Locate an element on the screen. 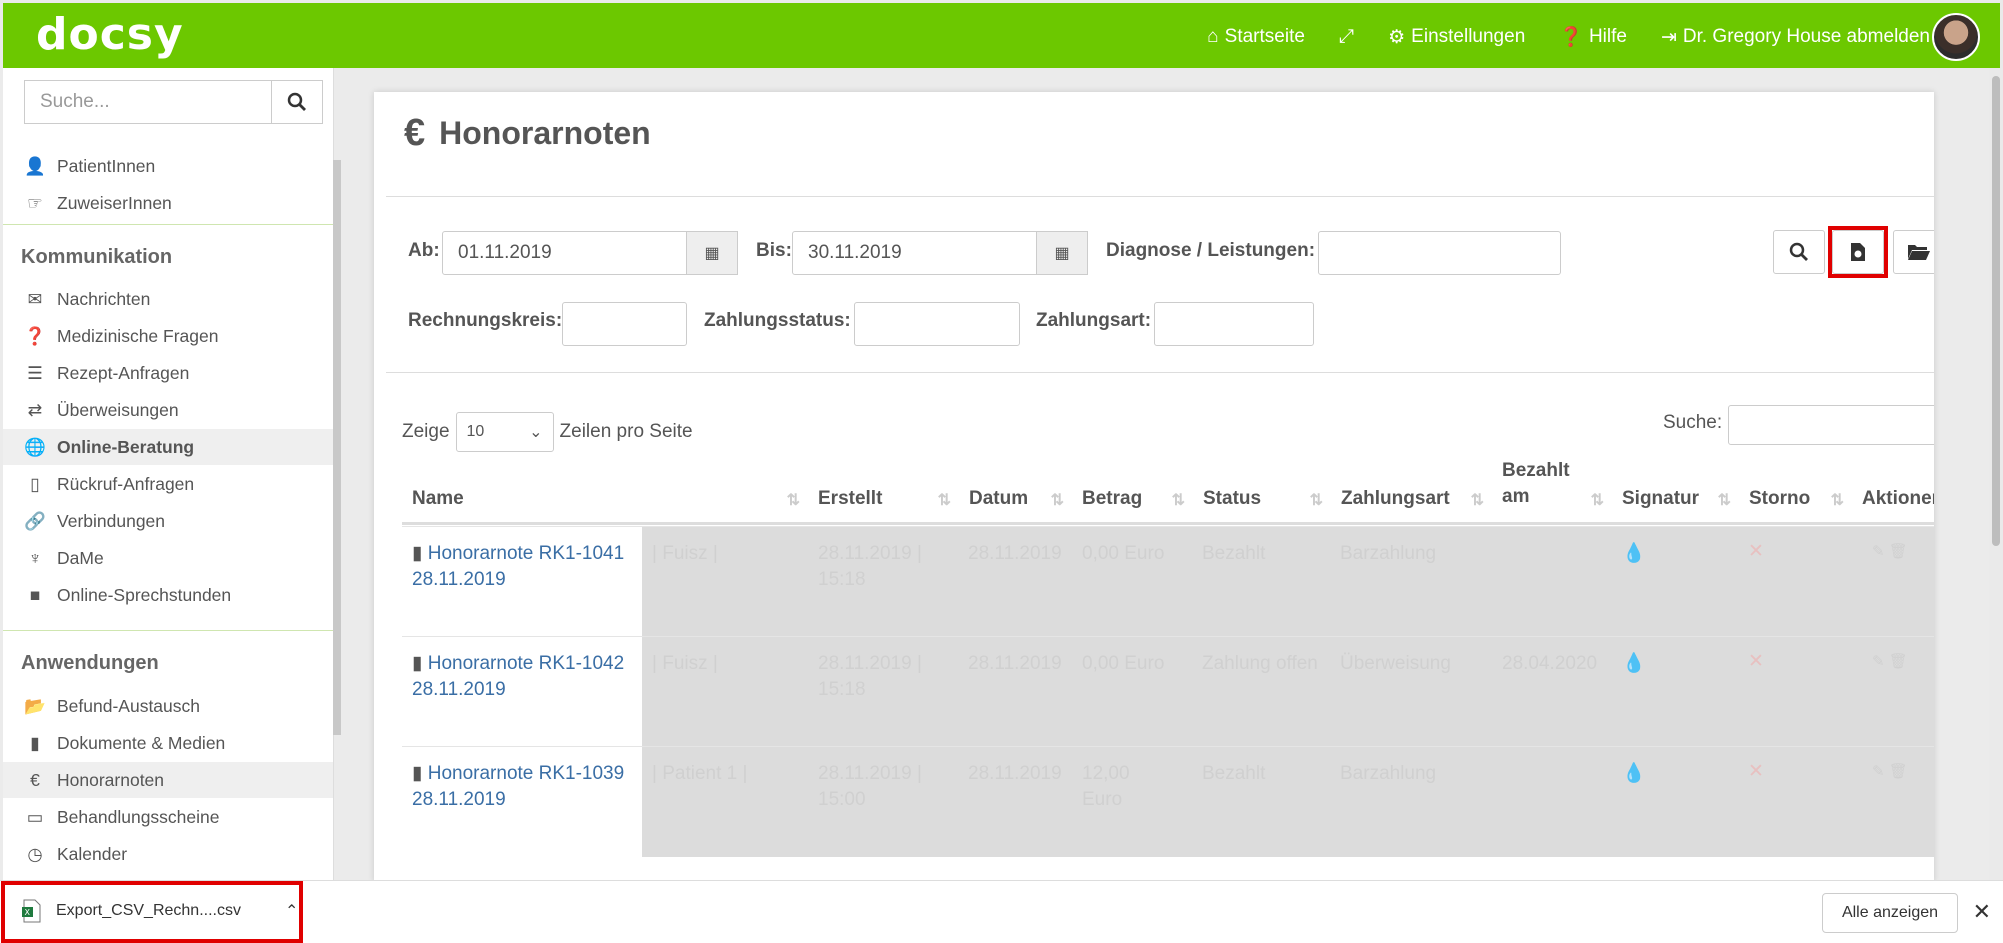 Image resolution: width=2003 pixels, height=943 pixels. sidebar-item-befund-austausch: 📂 Befund-Austausch is located at coordinates (168, 706).